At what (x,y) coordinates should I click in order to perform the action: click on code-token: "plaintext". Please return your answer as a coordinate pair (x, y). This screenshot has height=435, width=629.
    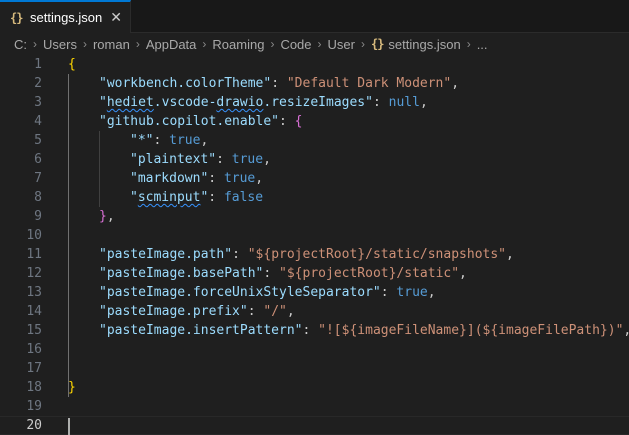
    Looking at the image, I should click on (173, 159).